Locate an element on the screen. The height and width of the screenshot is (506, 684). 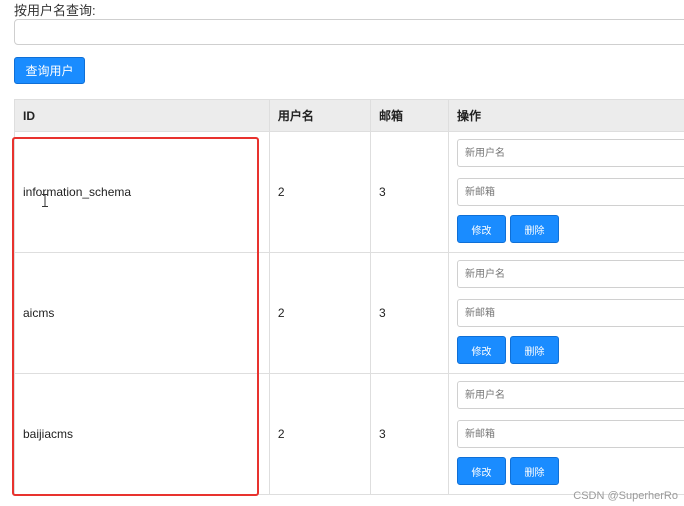
text-cursor-icon is located at coordinates (45, 200).